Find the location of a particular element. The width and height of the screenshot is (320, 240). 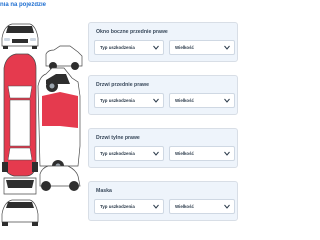

car-front-view is located at coordinates (20, 36).